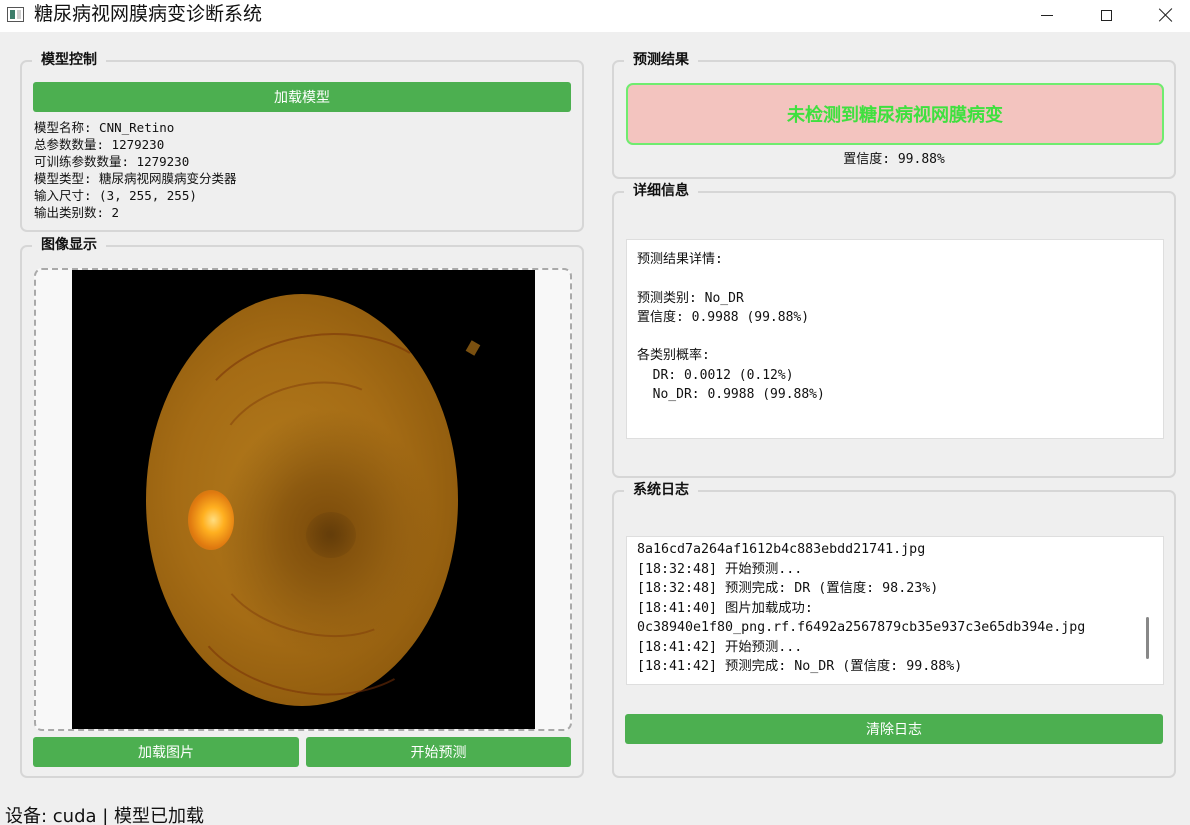  Describe the element at coordinates (788, 588) in the screenshot. I see `log-line: [18:32:48] 预测完成: DR (置信度: 98.23%)` at that location.